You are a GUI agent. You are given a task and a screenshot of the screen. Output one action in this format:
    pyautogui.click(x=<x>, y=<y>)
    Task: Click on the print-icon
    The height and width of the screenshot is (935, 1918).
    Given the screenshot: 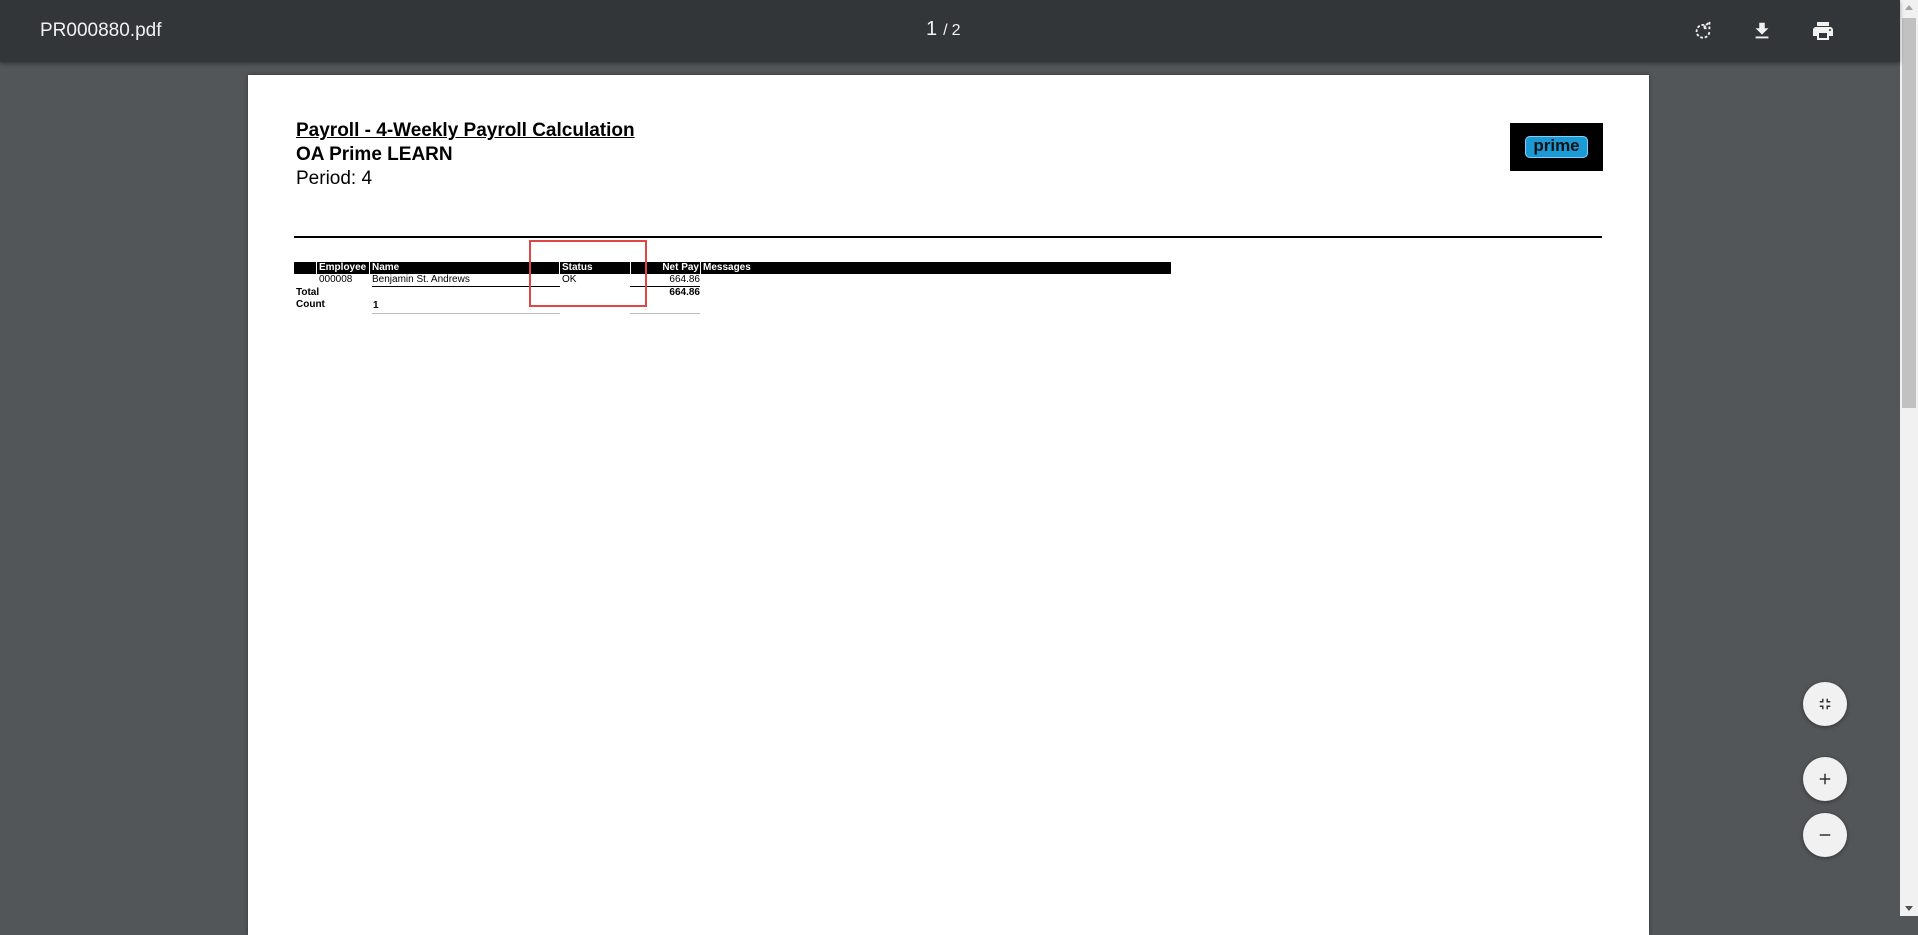 What is the action you would take?
    pyautogui.click(x=1823, y=31)
    